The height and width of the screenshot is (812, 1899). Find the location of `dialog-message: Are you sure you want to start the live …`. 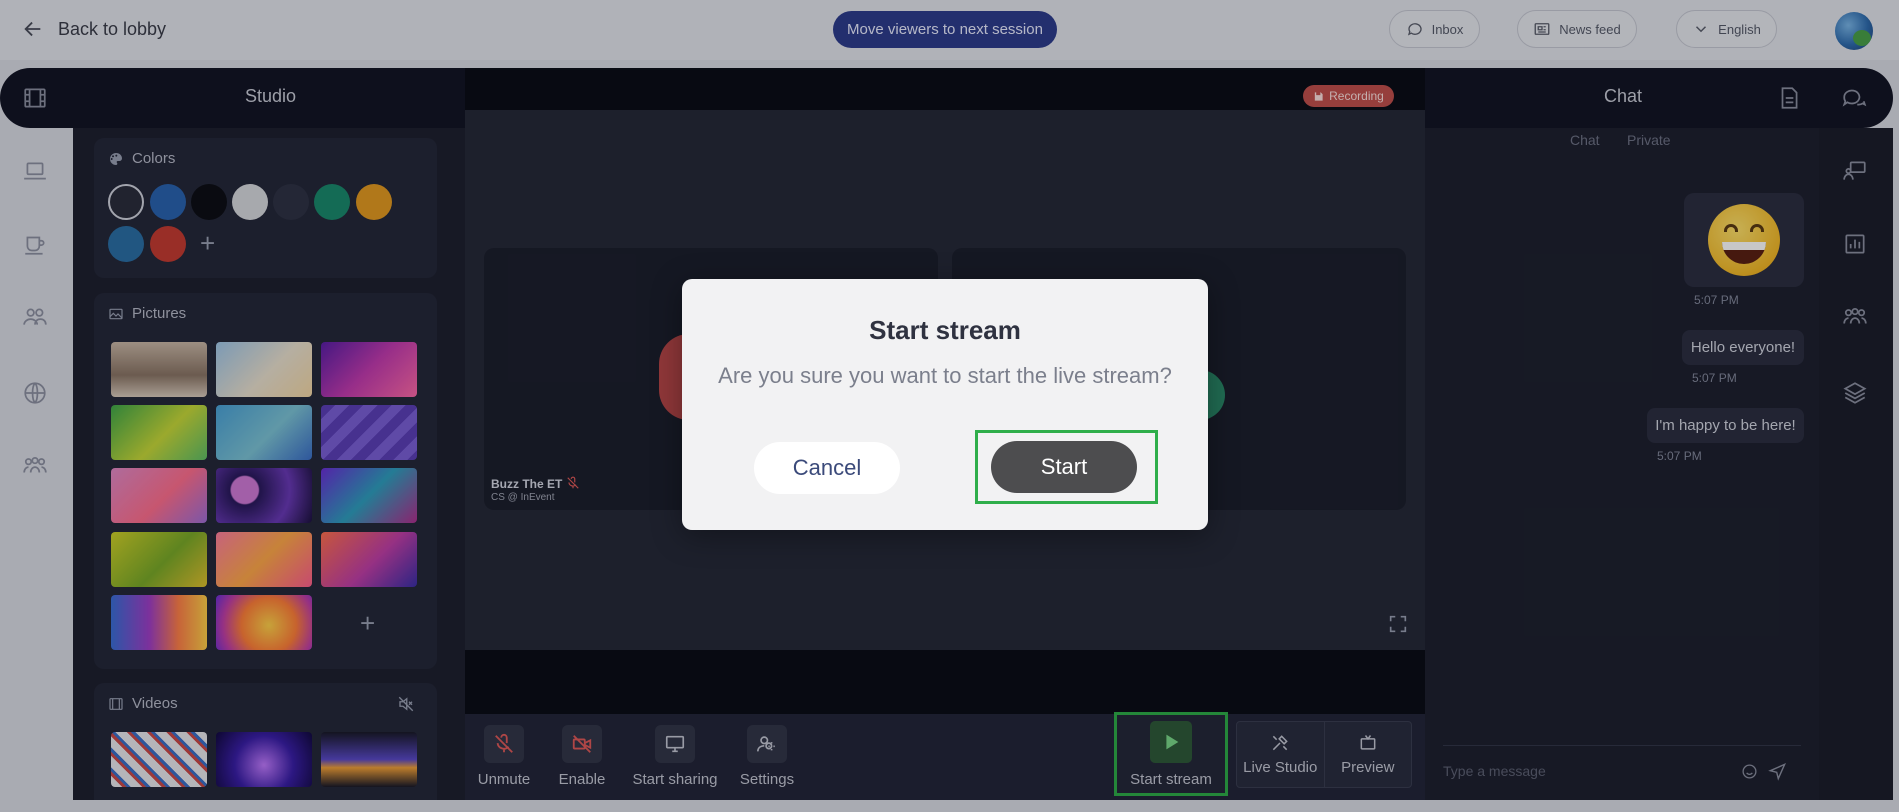

dialog-message: Are you sure you want to start the live … is located at coordinates (945, 375).